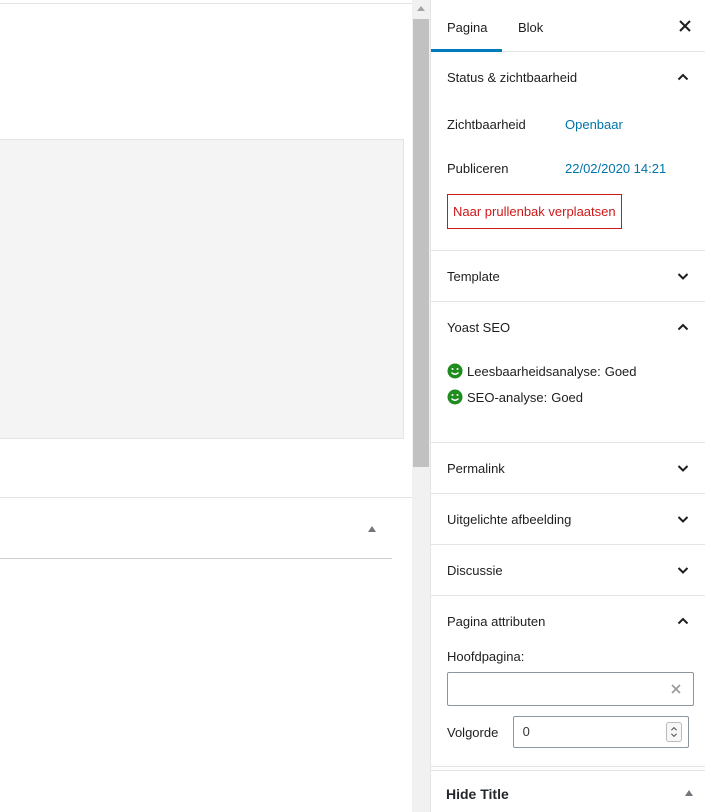 The height and width of the screenshot is (812, 705). What do you see at coordinates (507, 397) in the screenshot?
I see `seo-analysis-label: SEO-analyse:` at bounding box center [507, 397].